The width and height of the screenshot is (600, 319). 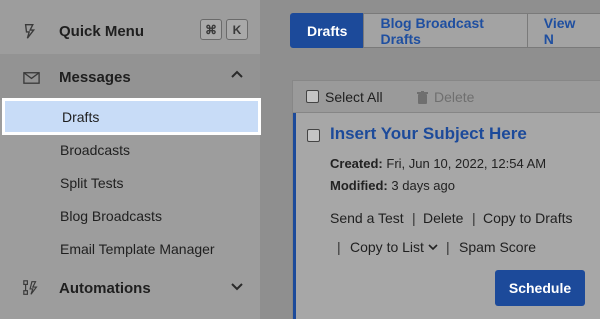 I want to click on drafts-toolbar: Select All Delete, so click(x=446, y=97).